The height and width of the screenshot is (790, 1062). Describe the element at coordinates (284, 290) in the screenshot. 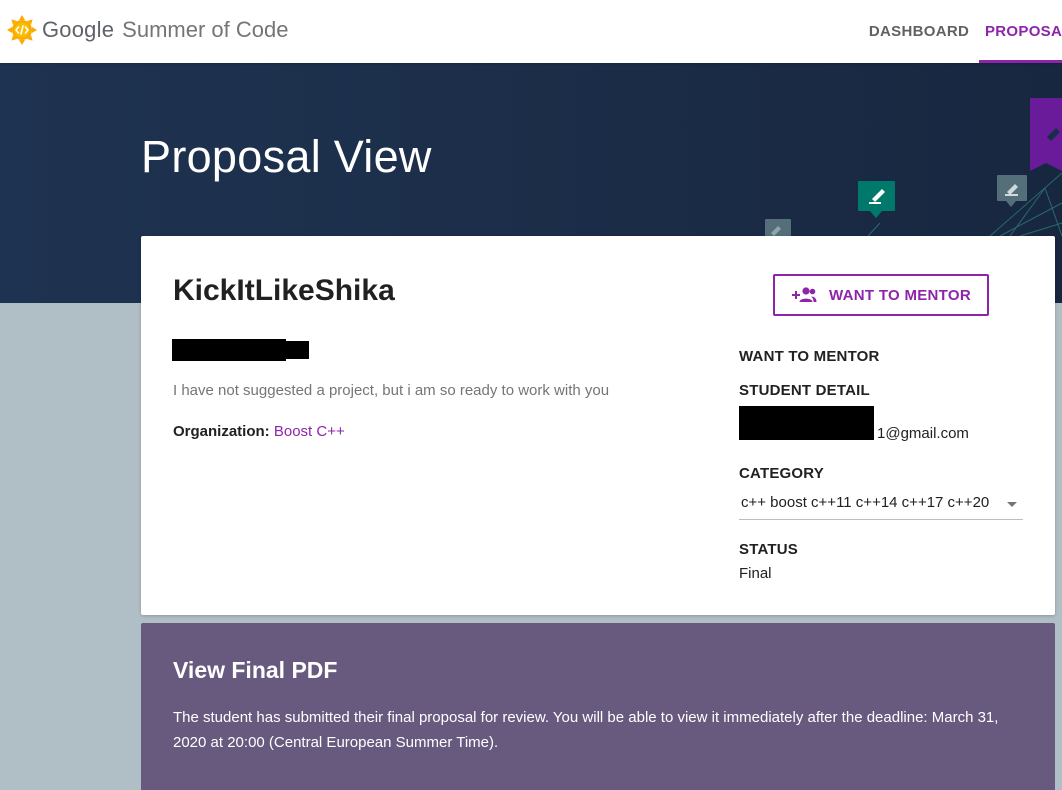

I see `proposal-title: KickItLikeShika` at that location.